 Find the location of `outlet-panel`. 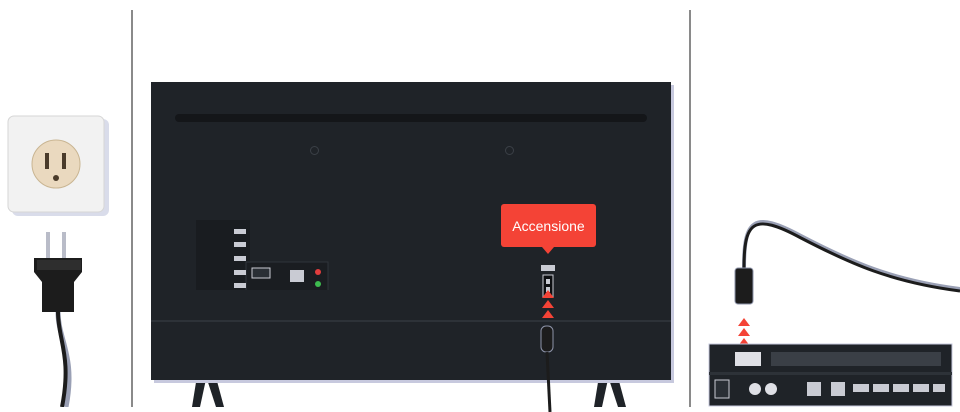

outlet-panel is located at coordinates (65, 203).